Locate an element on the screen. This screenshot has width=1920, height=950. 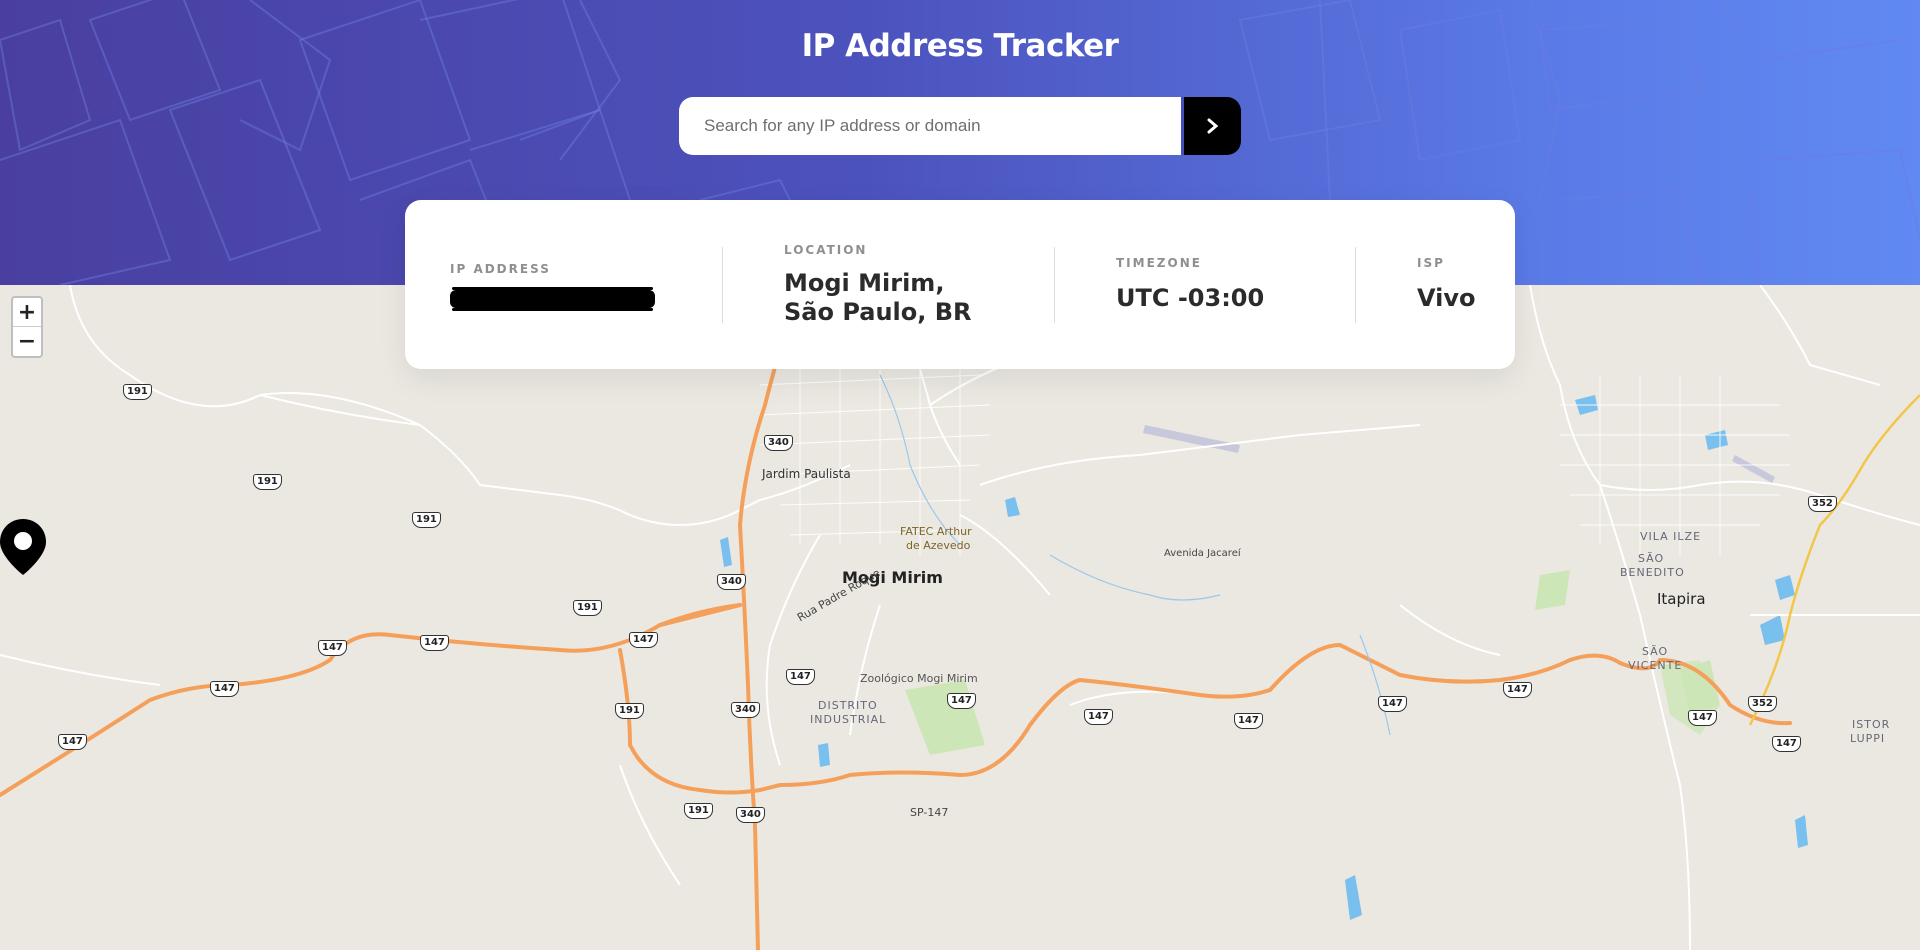
chevron-right-icon is located at coordinates (1212, 126).